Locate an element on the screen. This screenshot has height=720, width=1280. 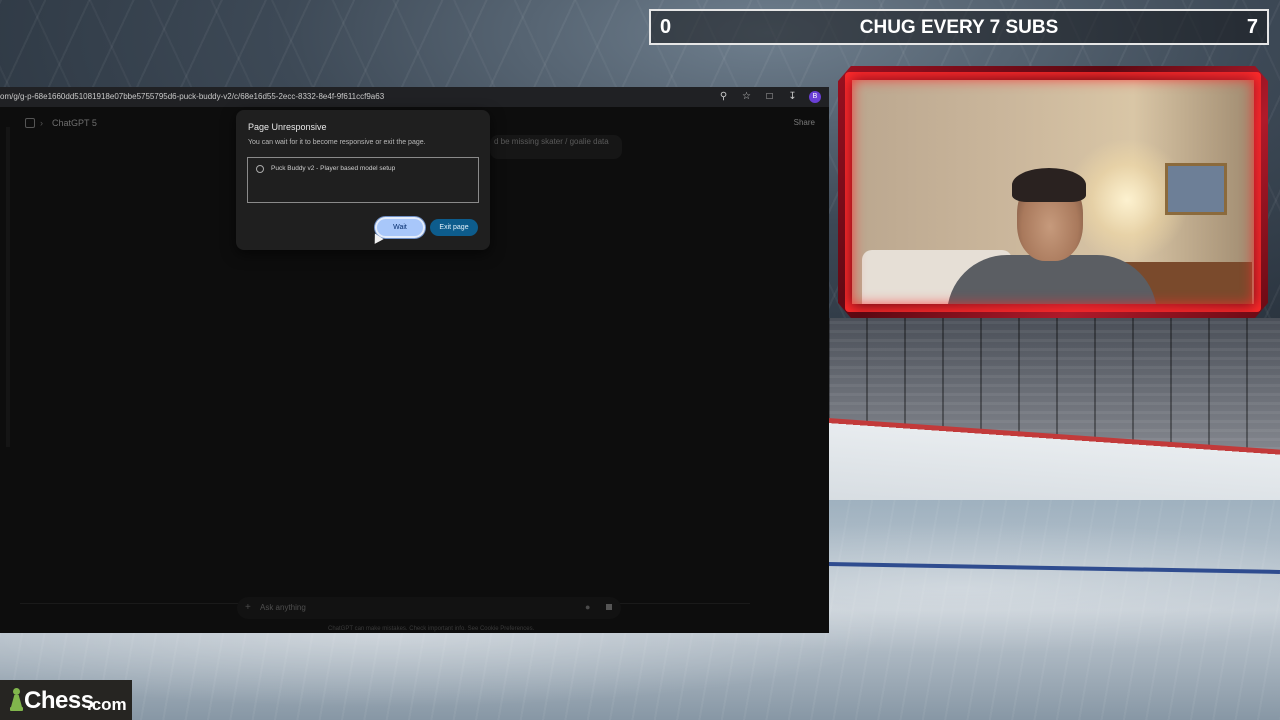
extensions-icon: □ is located at coordinates (769, 96).